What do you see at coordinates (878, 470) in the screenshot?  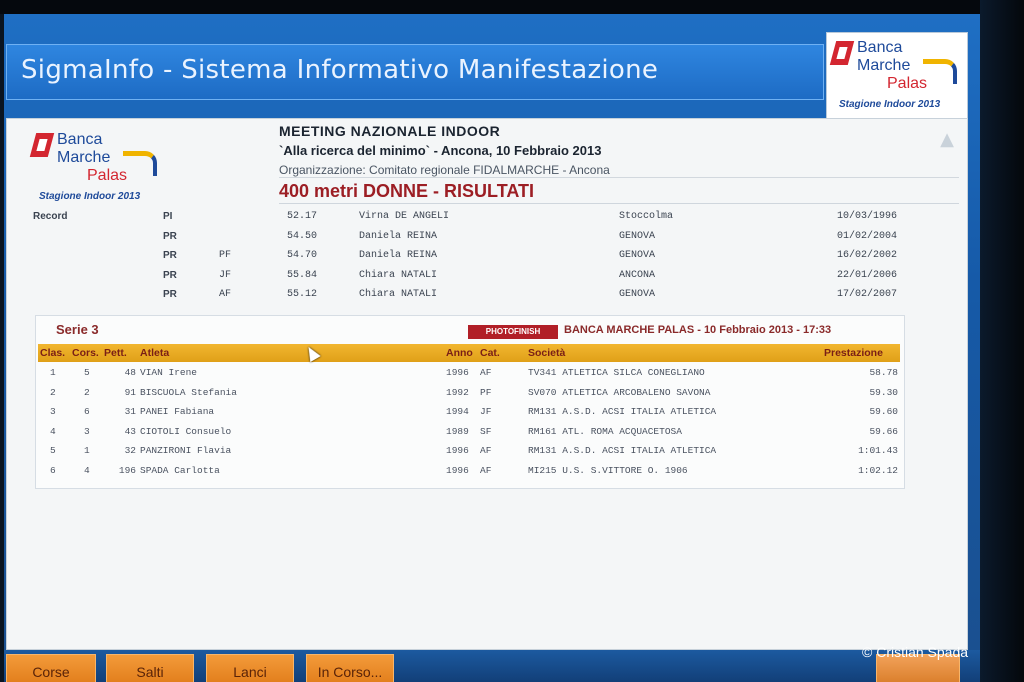 I see `cell-prestazione: 1:02.12` at bounding box center [878, 470].